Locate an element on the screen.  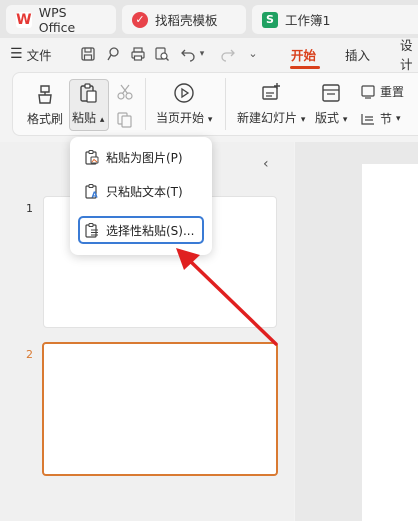
file-menu-label: 文件 is located at coordinates (39, 55).